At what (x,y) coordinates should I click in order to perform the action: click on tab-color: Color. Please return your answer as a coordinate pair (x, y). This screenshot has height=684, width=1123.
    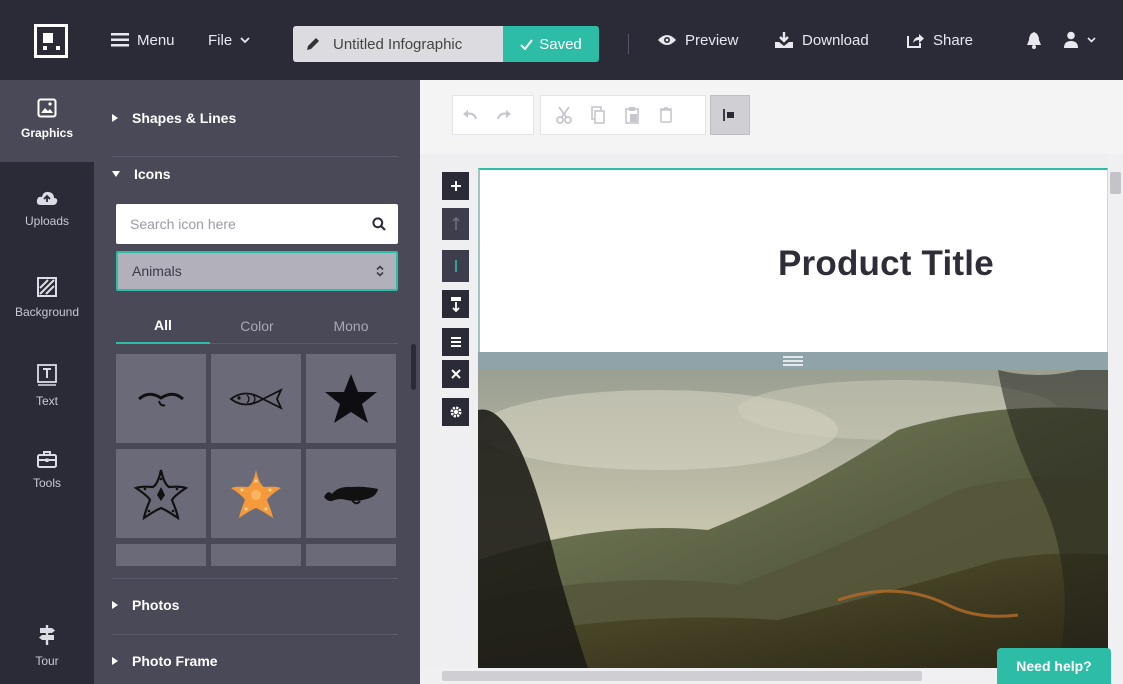
    Looking at the image, I should click on (257, 326).